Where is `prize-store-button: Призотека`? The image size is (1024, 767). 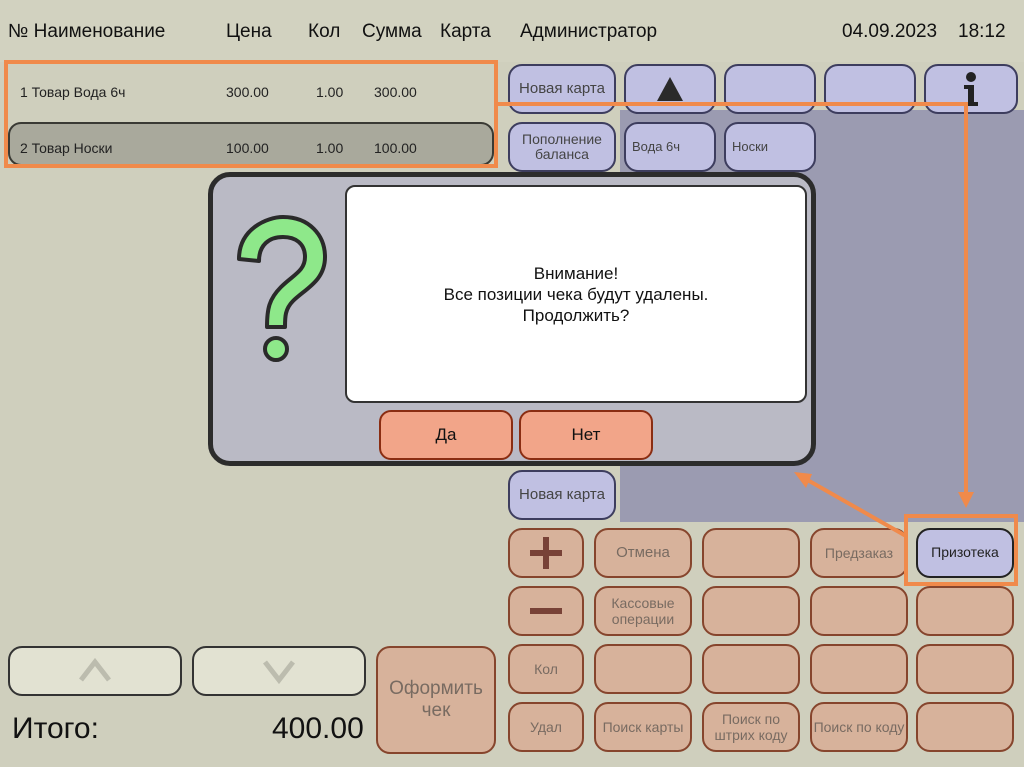 prize-store-button: Призотека is located at coordinates (965, 553).